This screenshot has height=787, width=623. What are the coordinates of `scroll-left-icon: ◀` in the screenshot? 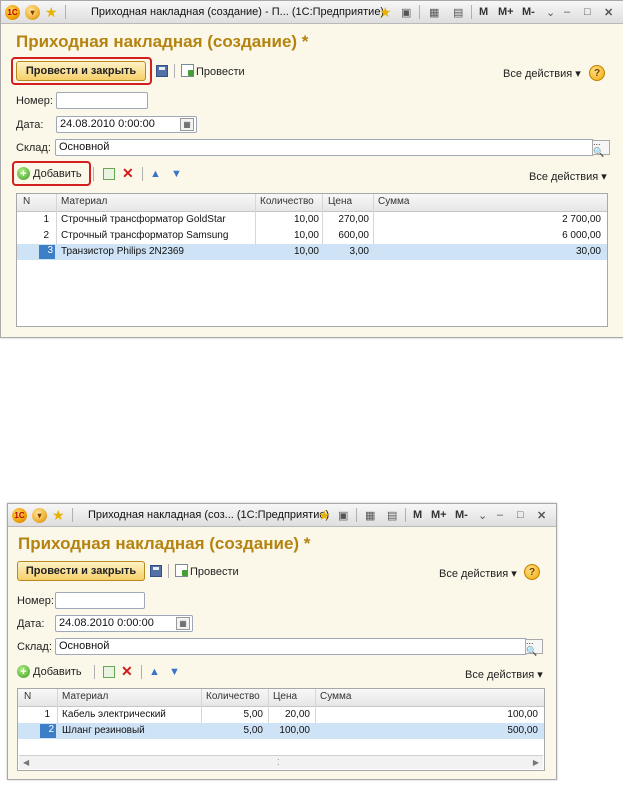 It's located at (26, 762).